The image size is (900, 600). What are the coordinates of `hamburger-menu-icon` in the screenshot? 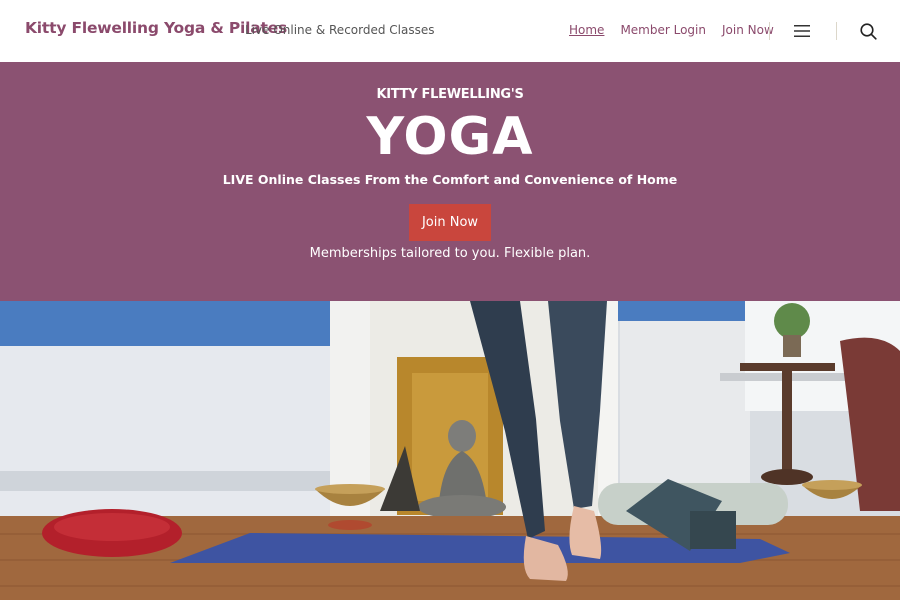 It's located at (802, 31).